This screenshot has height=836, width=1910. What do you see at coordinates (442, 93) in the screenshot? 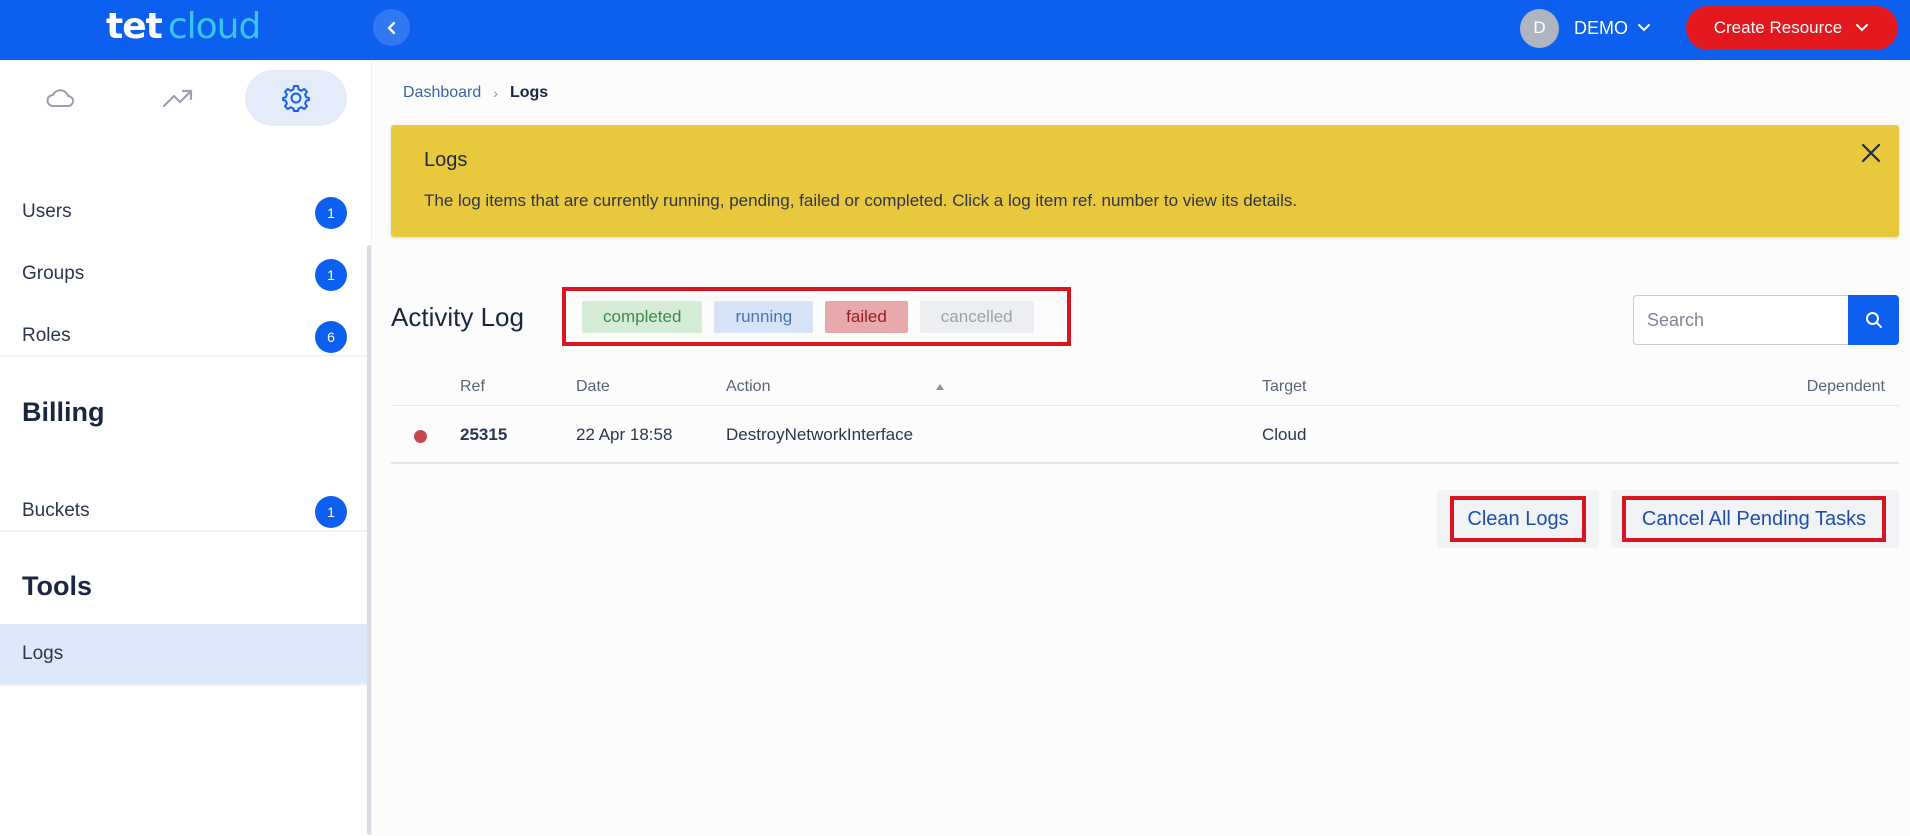
I see `breadcrumb-dashboard-link: Dashboard` at bounding box center [442, 93].